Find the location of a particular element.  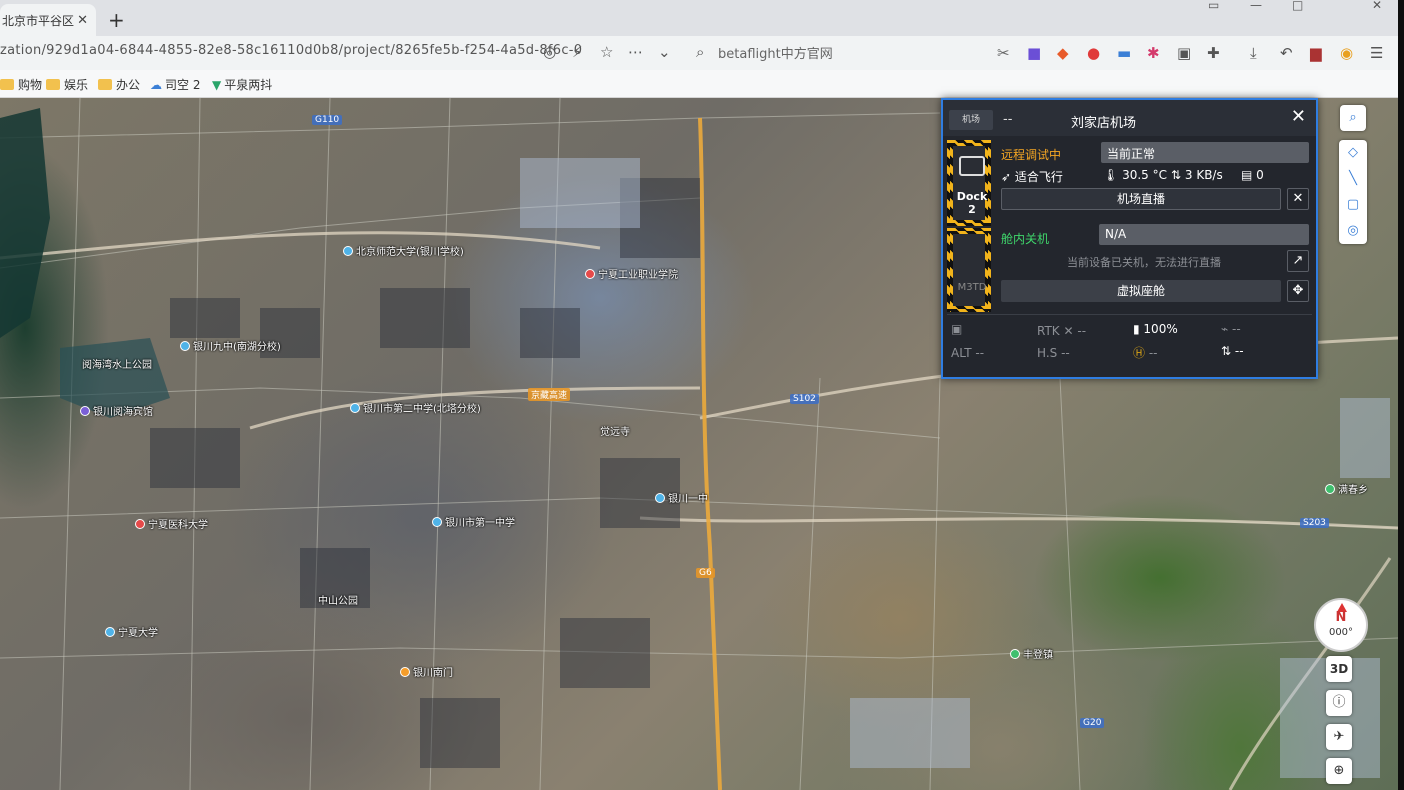

star-icon: ☆ is located at coordinates (606, 52).